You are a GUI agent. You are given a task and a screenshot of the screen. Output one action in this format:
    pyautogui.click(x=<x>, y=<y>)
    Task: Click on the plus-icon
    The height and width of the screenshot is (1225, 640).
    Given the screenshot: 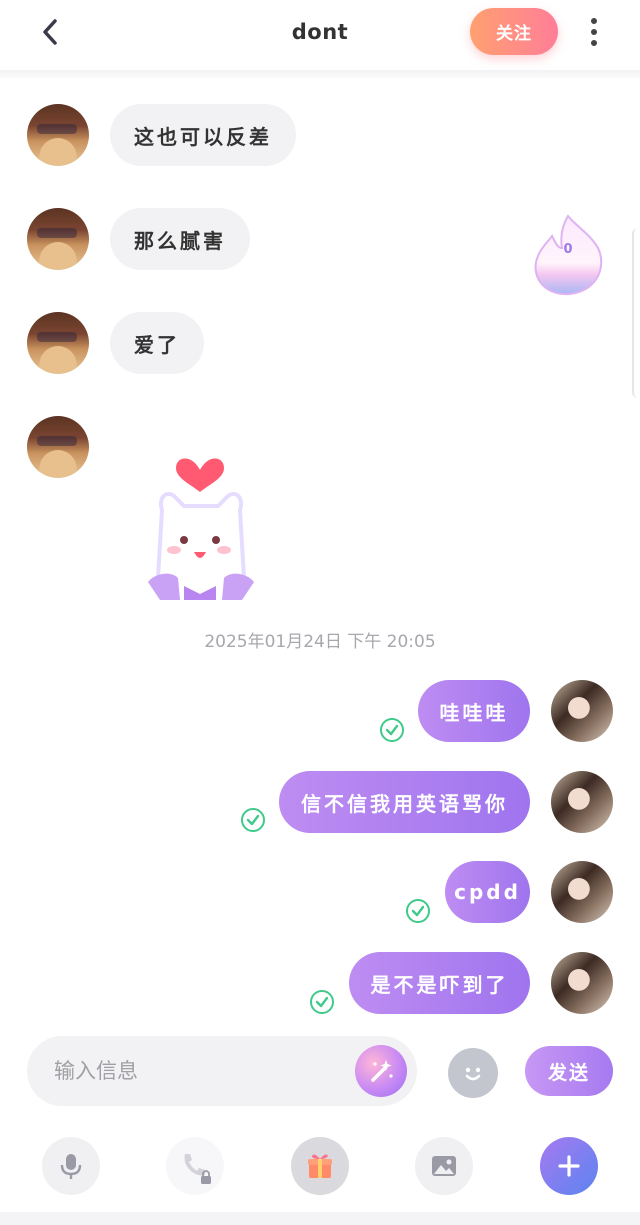 What is the action you would take?
    pyautogui.click(x=569, y=1166)
    